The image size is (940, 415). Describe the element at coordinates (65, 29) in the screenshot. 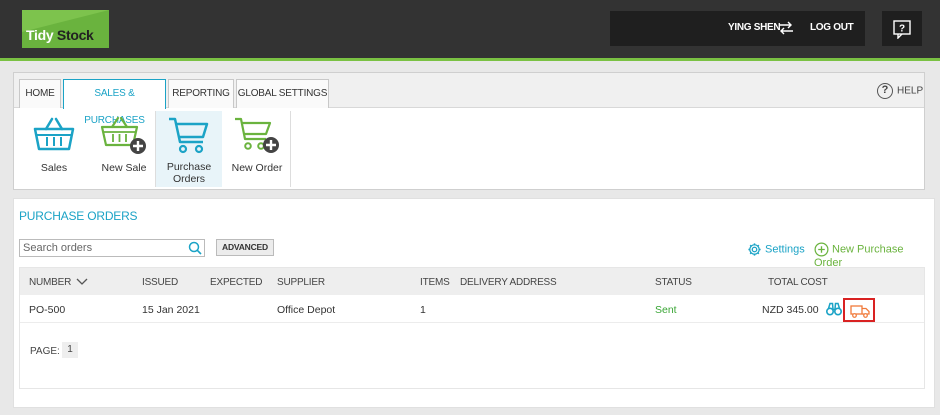

I see `tidystock-logo: Tidy Stock` at that location.